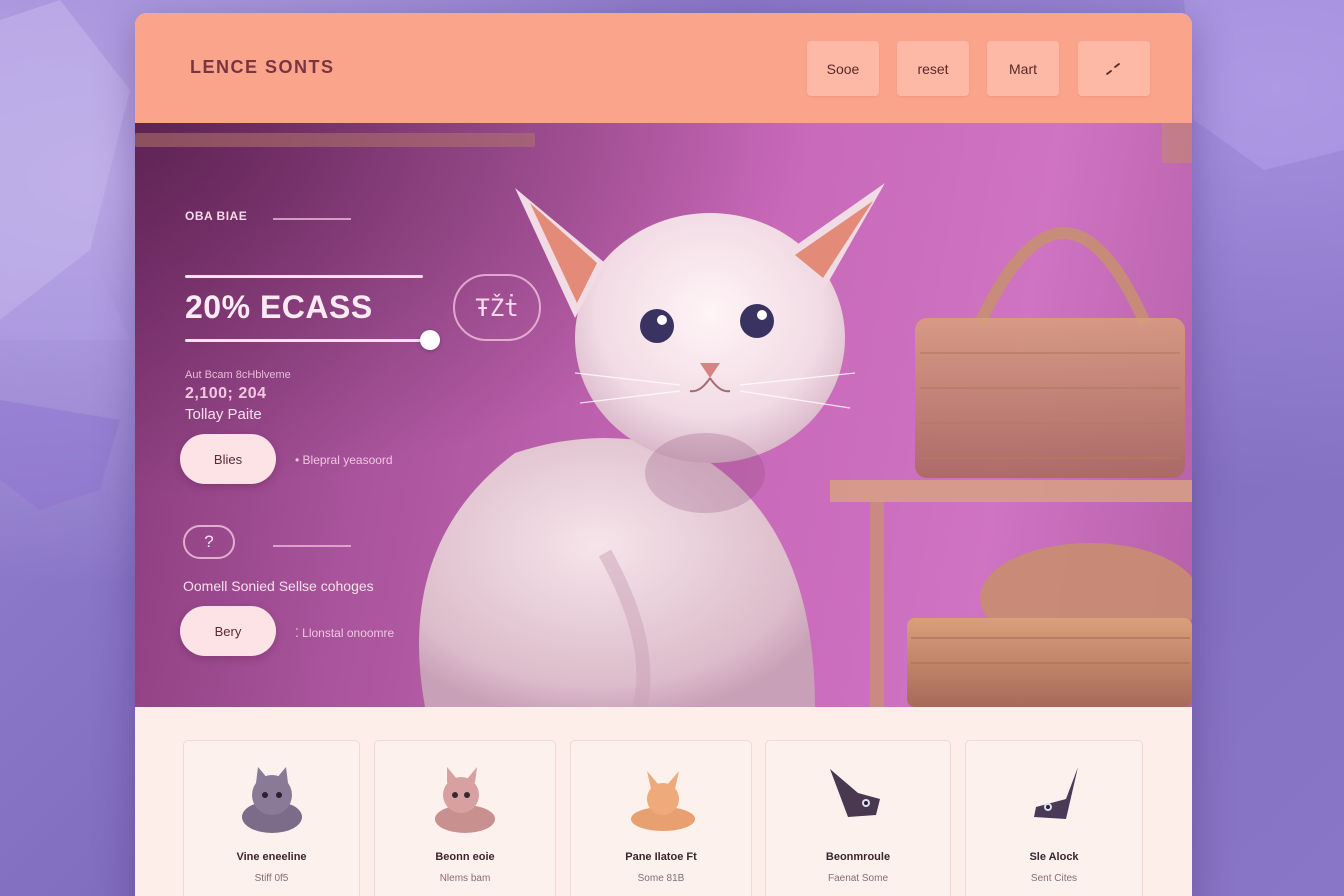 The image size is (1344, 896). I want to click on orange-kitten-icon, so click(663, 801).